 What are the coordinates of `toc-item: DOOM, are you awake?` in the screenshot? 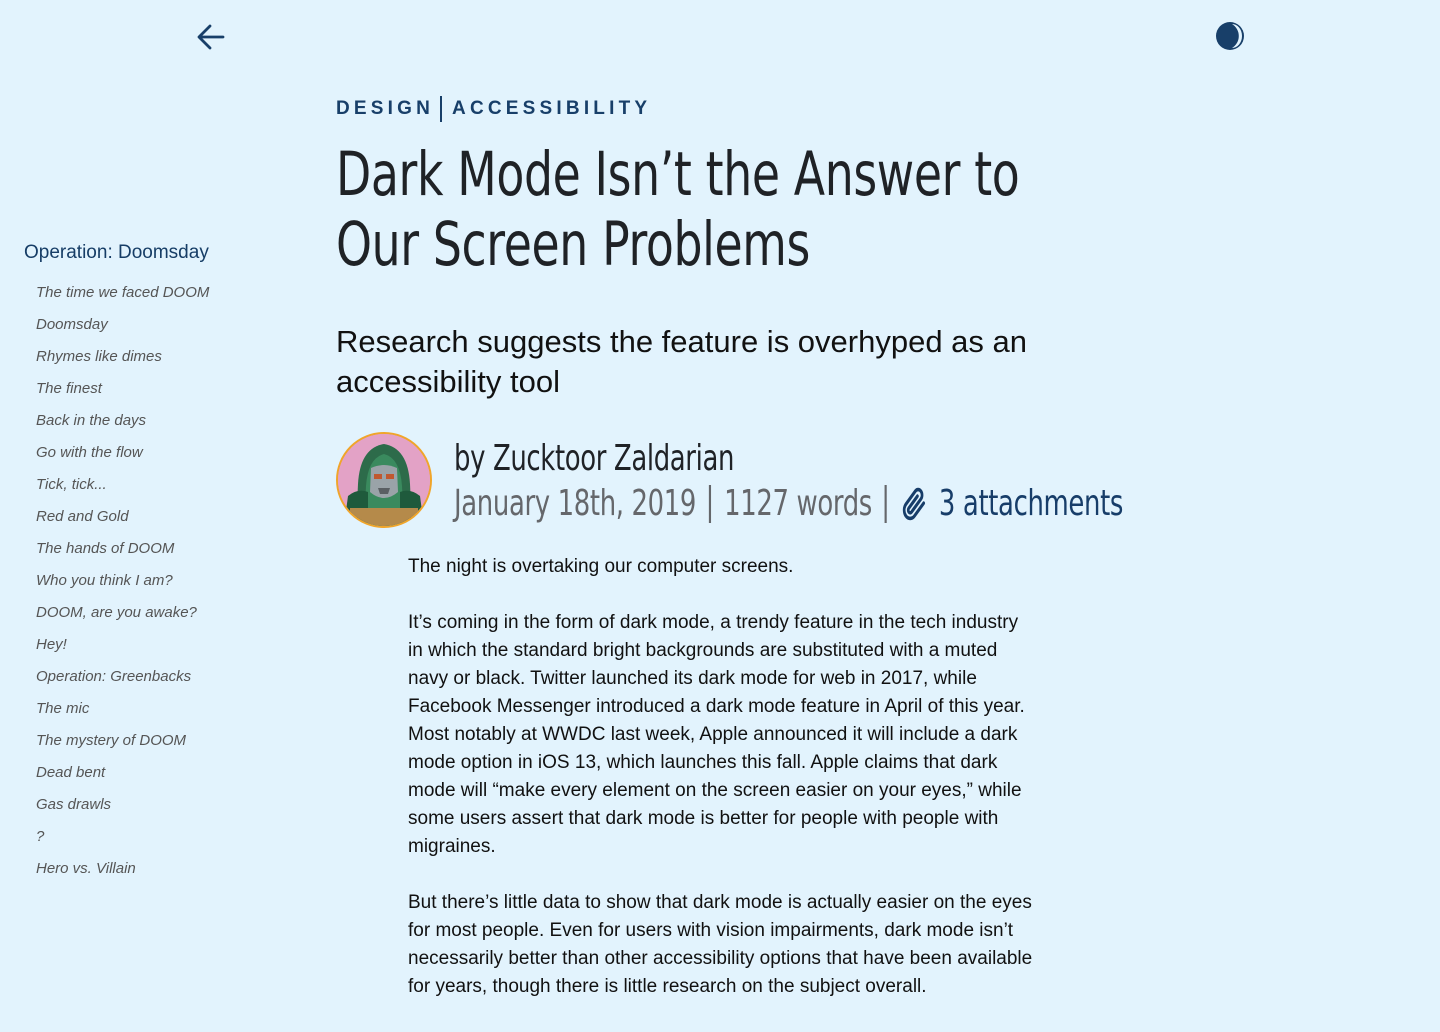 It's located at (160, 613).